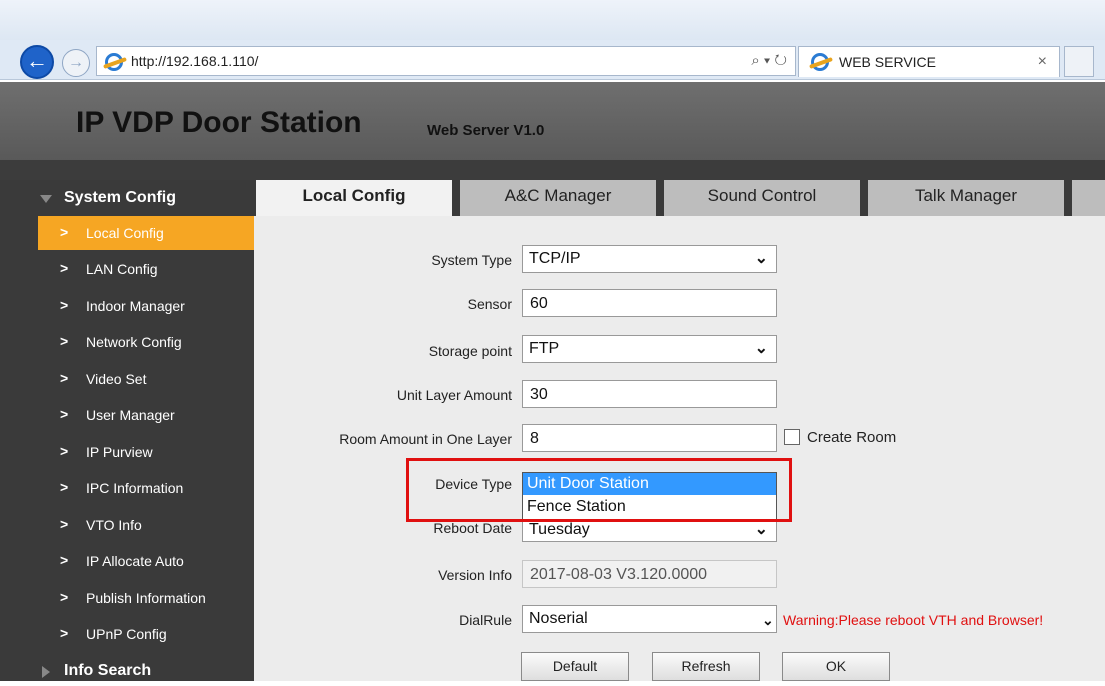 This screenshot has width=1105, height=686. What do you see at coordinates (472, 528) in the screenshot?
I see `reboot-date-label: Reboot Date` at bounding box center [472, 528].